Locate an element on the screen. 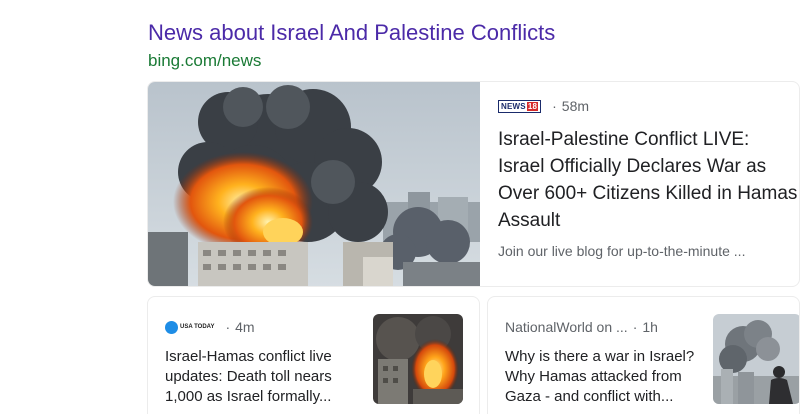 The image size is (800, 414). card-meta: NationalWorld on ... · 1h is located at coordinates (600, 327).